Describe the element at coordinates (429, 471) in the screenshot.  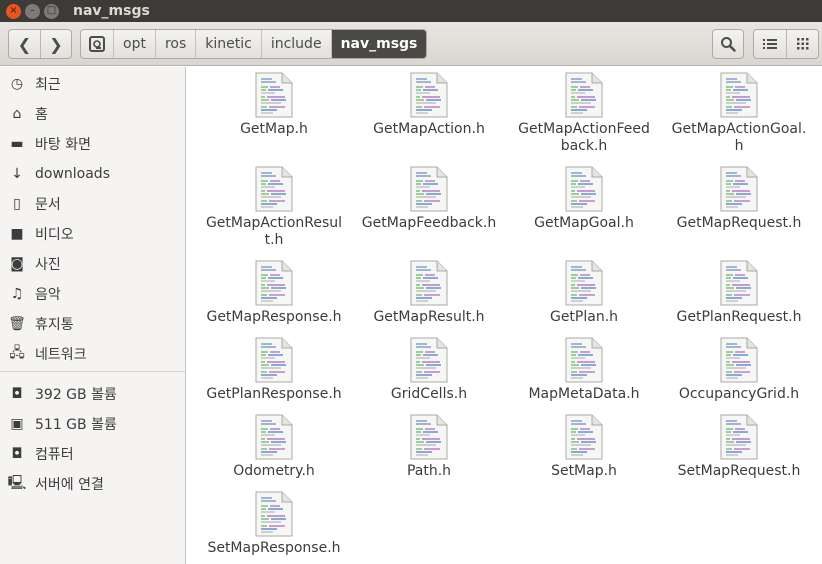
I see `file-name: Path.h` at that location.